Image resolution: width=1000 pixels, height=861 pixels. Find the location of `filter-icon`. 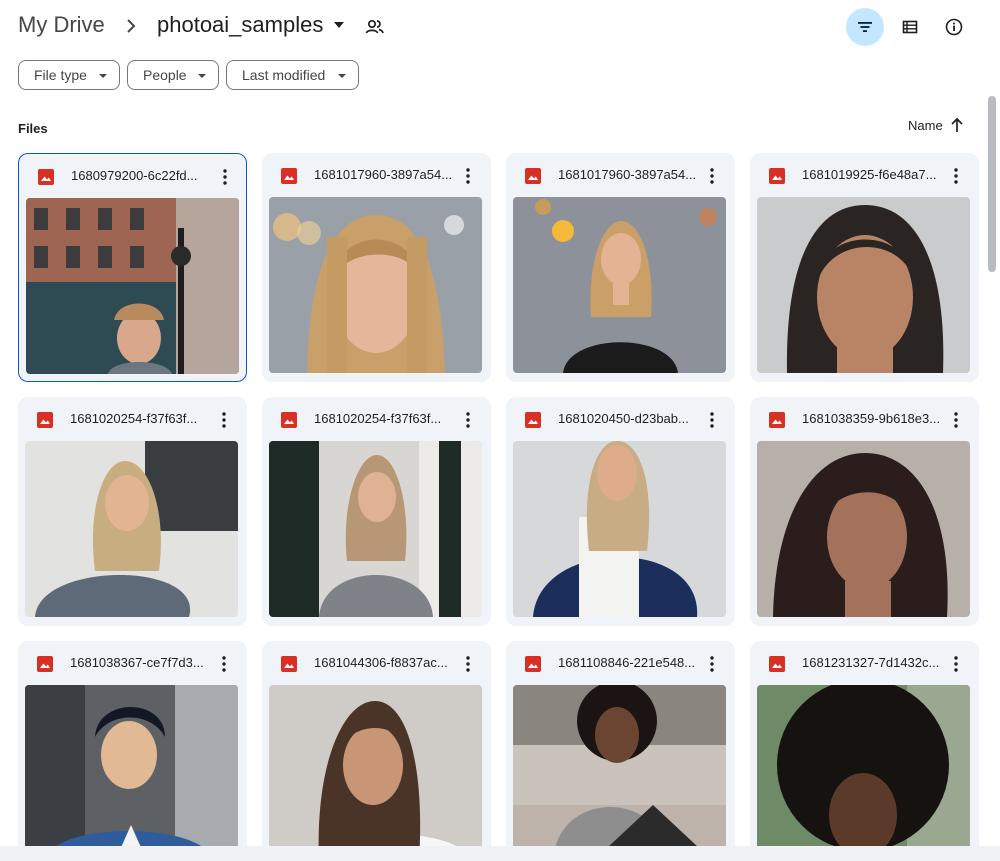

filter-icon is located at coordinates (865, 27).